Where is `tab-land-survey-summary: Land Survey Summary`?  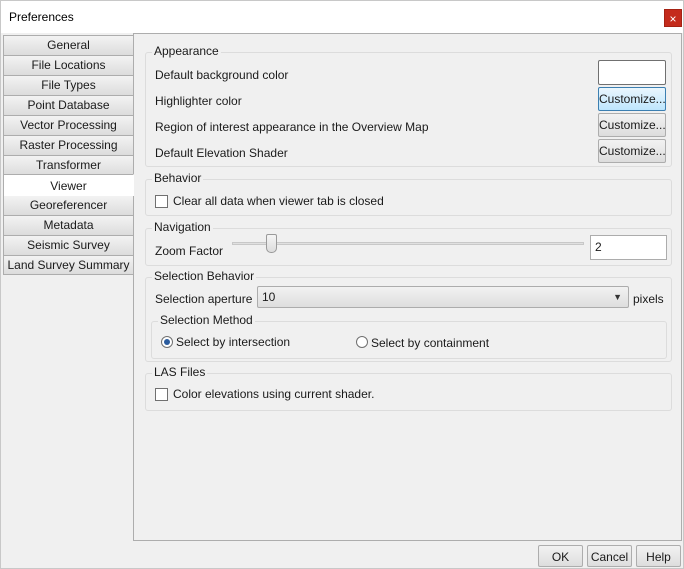 tab-land-survey-summary: Land Survey Summary is located at coordinates (68, 265).